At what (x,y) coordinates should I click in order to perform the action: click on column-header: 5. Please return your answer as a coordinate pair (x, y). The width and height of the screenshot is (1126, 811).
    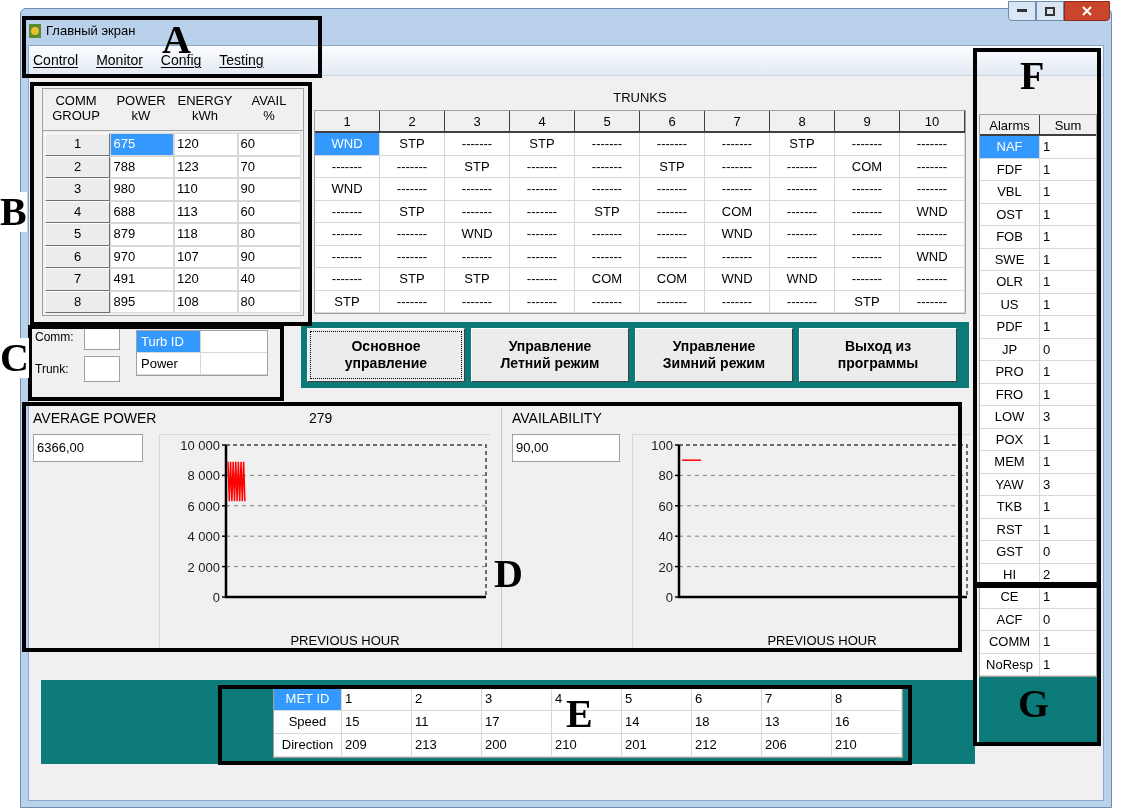
    Looking at the image, I should click on (607, 121).